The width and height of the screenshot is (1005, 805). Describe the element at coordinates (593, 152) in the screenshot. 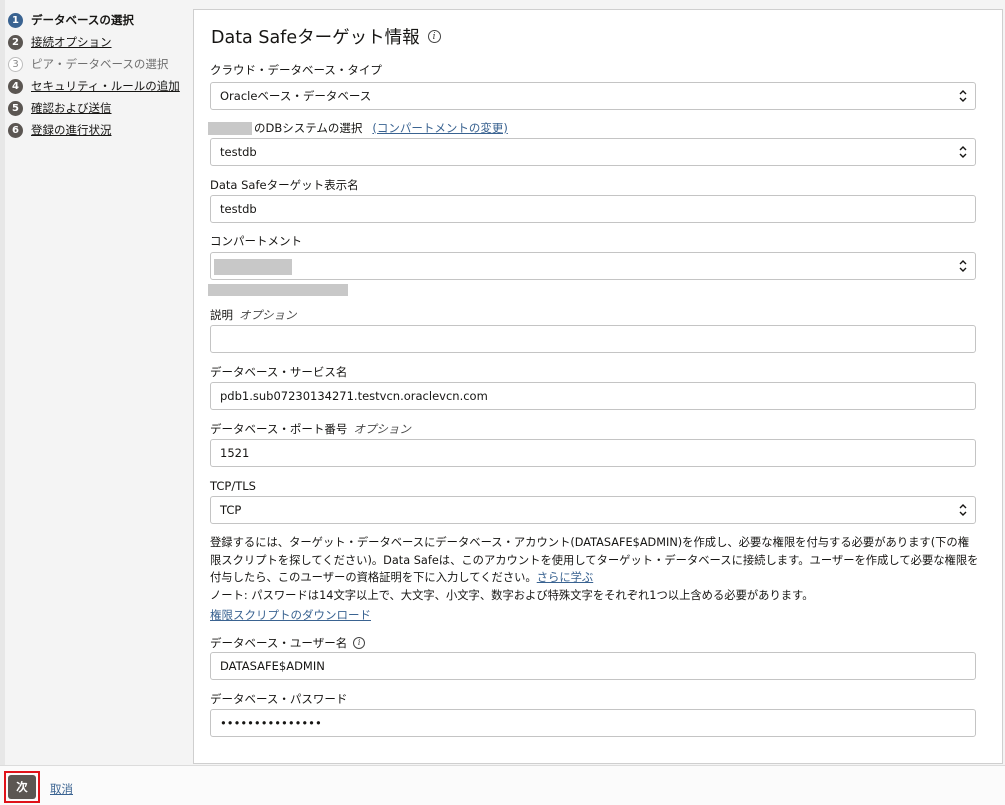

I see `db-system-select: testdb` at that location.